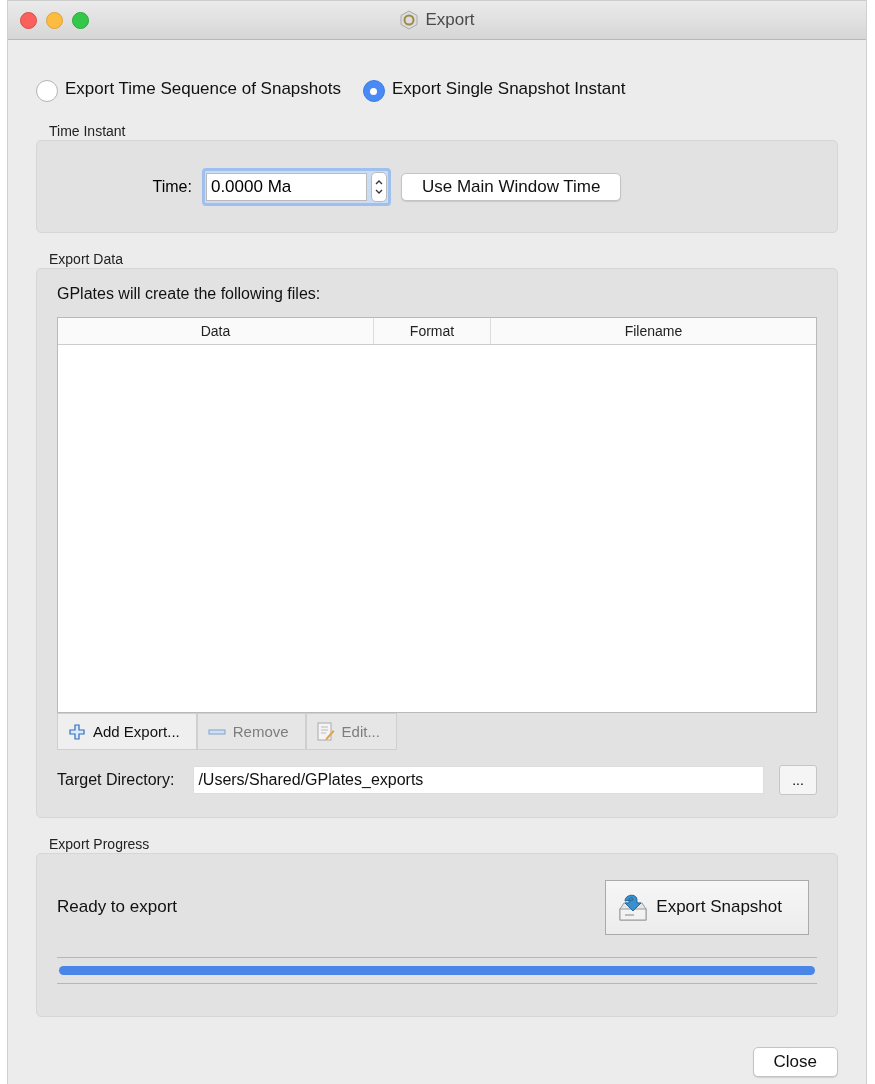  Describe the element at coordinates (296, 186) in the screenshot. I see `time-spinbox: 0.0000 Ma` at that location.